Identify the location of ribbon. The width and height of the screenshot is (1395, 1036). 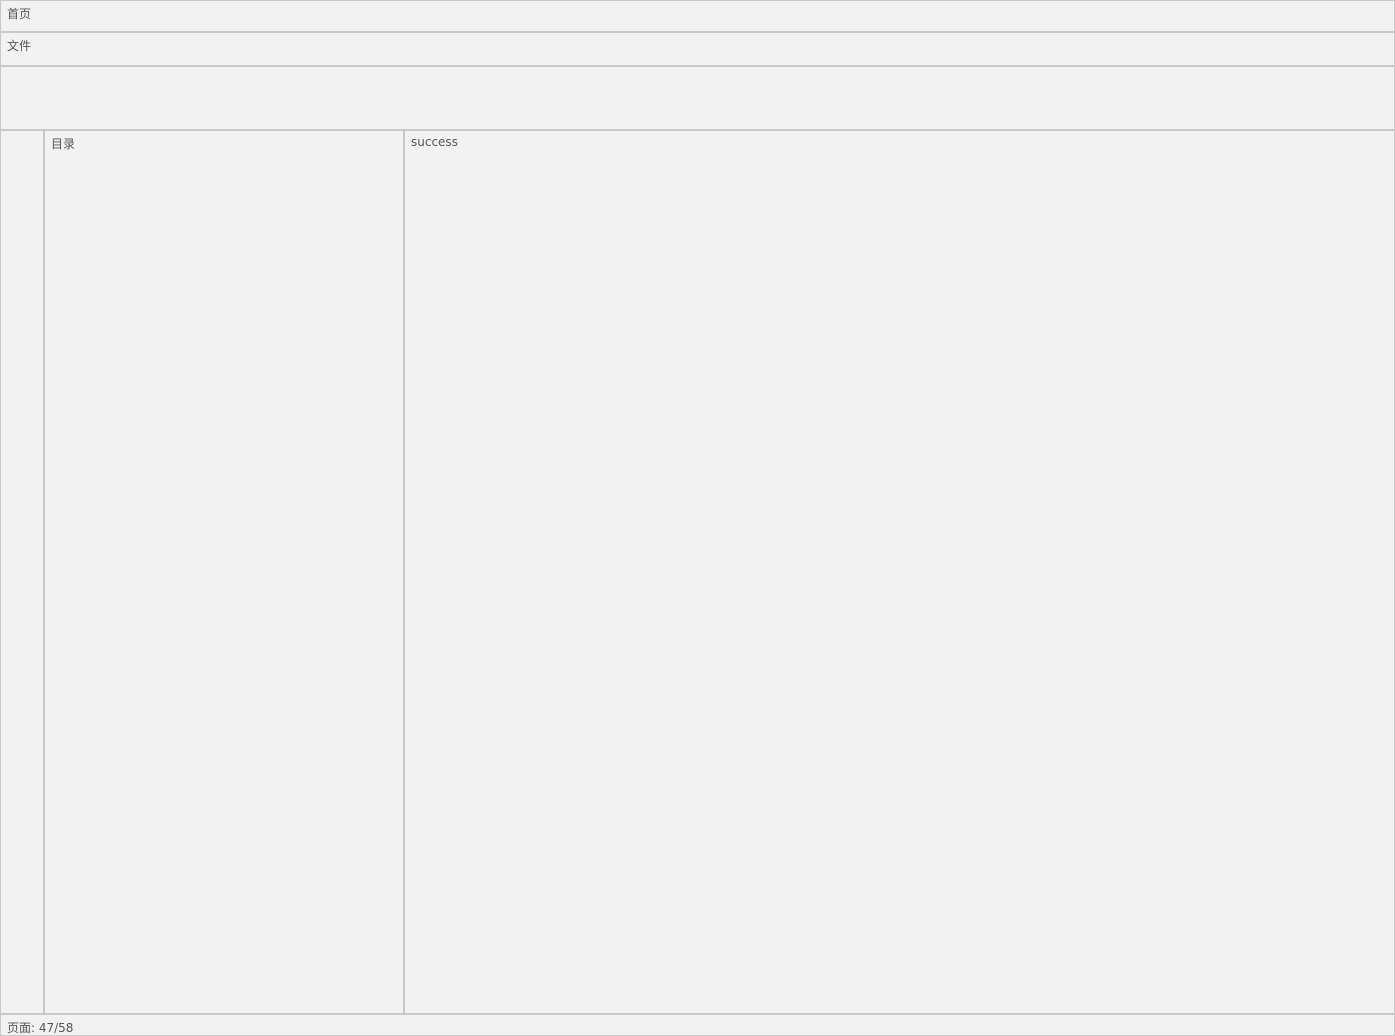
(697, 98).